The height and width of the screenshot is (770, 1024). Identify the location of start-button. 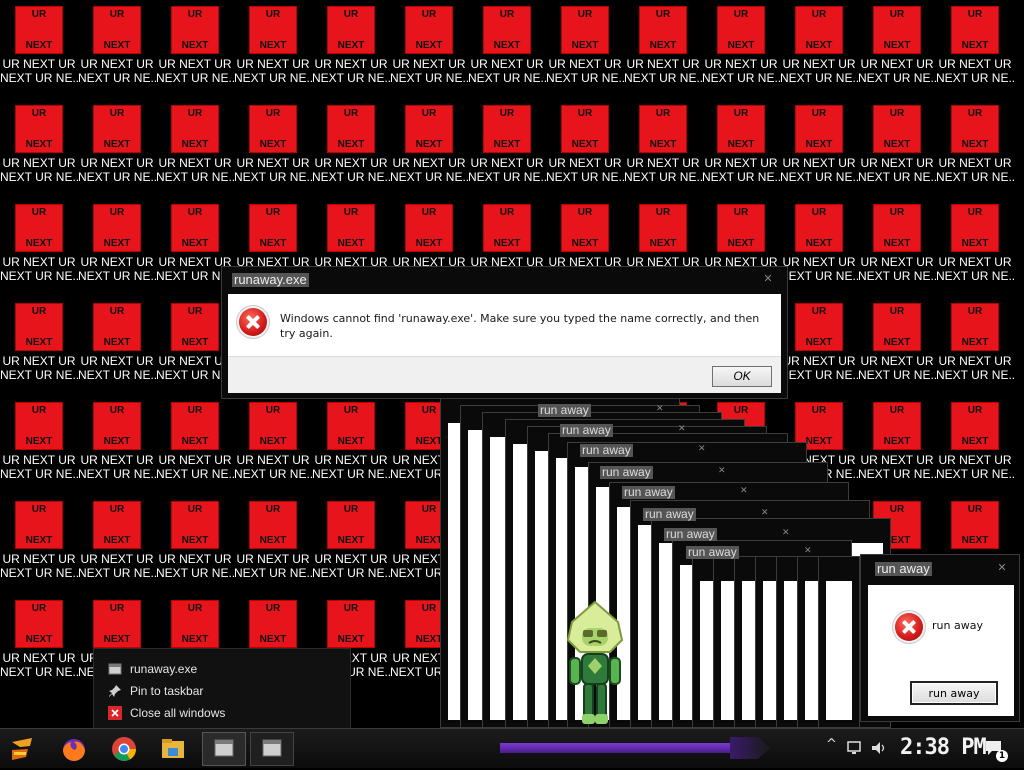
(23, 749).